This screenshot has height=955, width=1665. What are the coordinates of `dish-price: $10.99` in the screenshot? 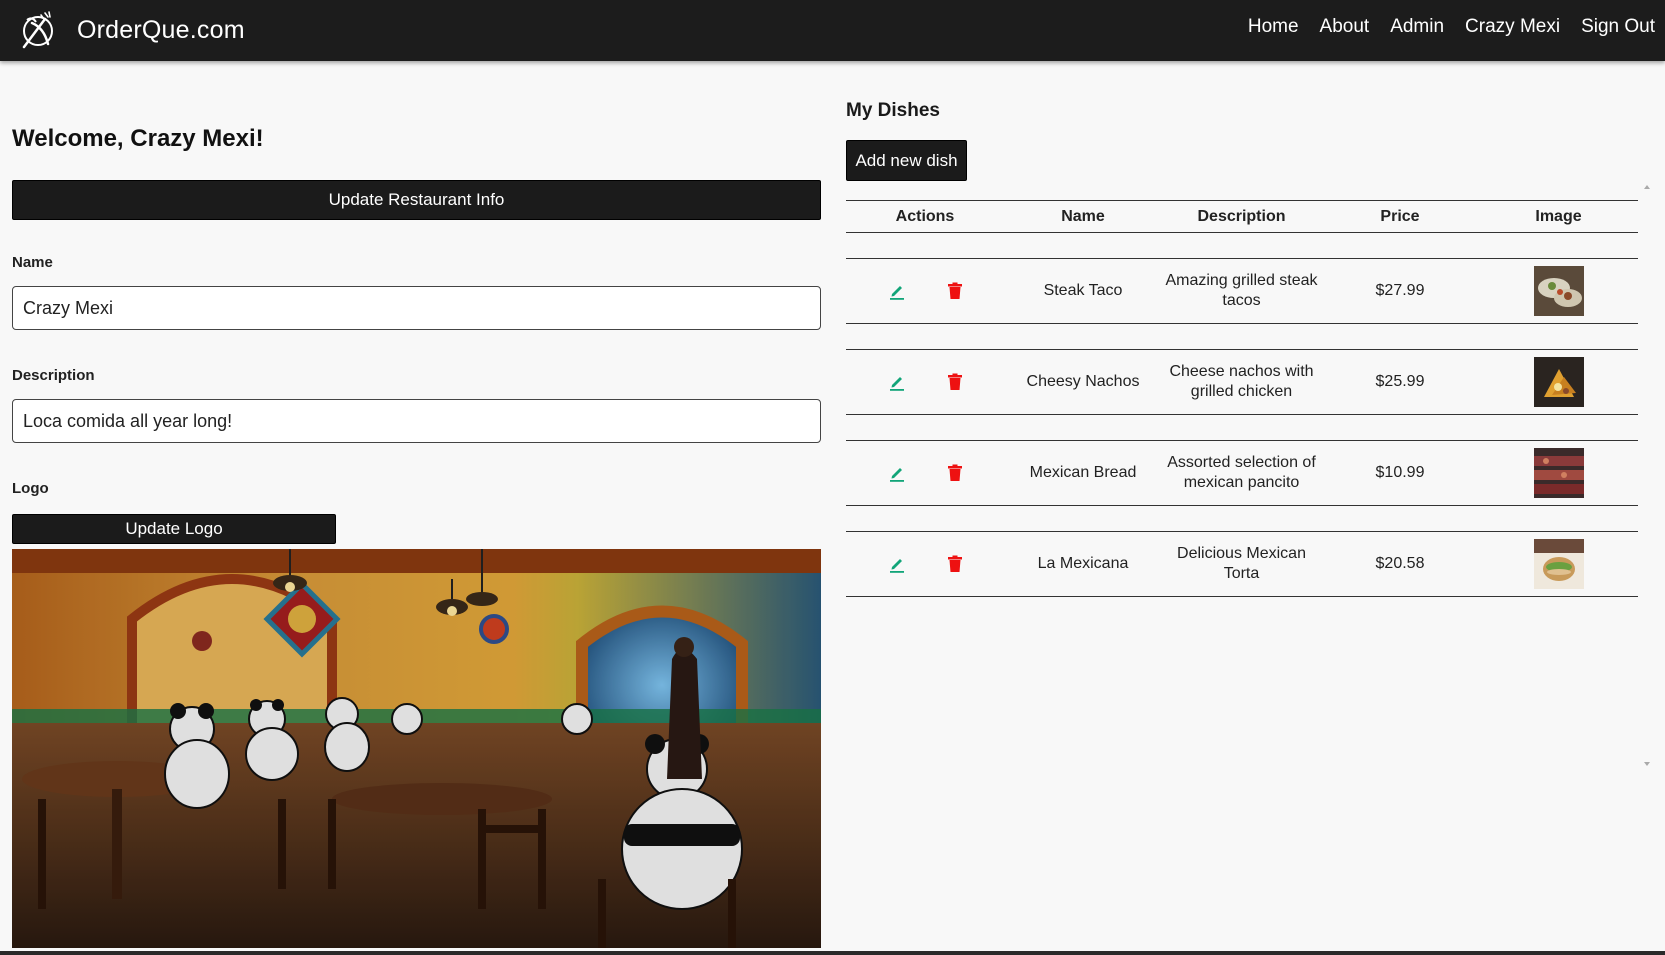 It's located at (1400, 472).